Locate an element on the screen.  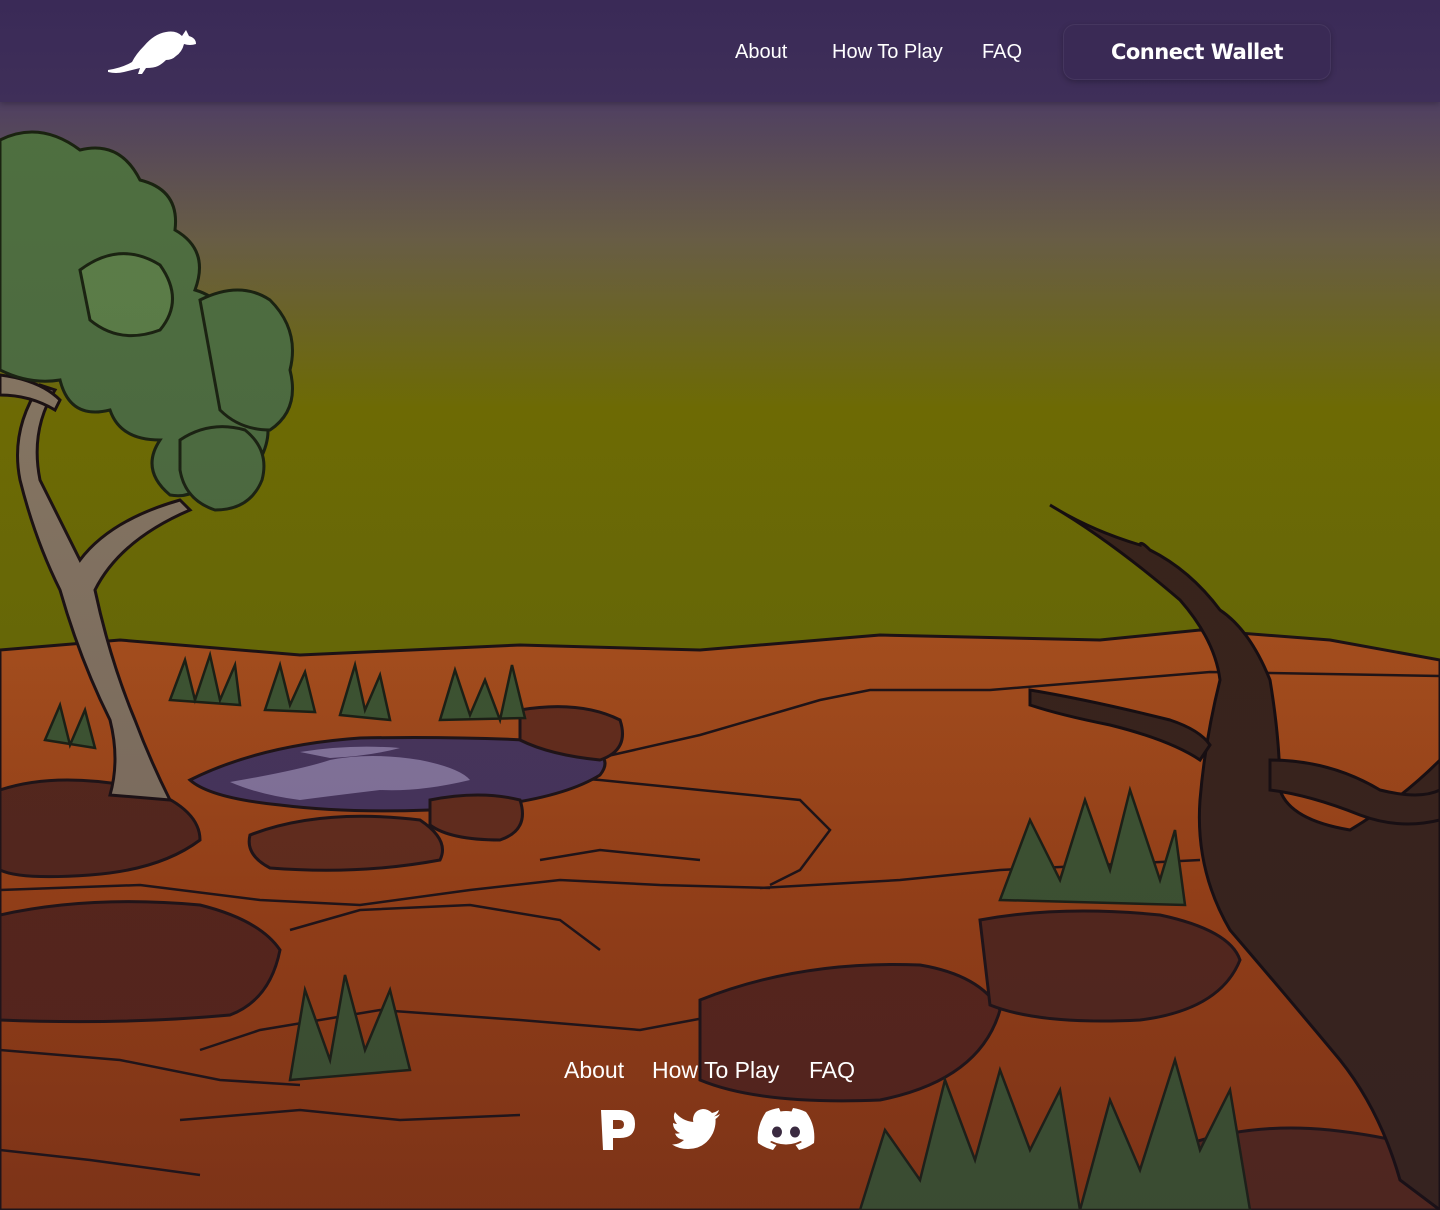
discord-icon is located at coordinates (786, 1130).